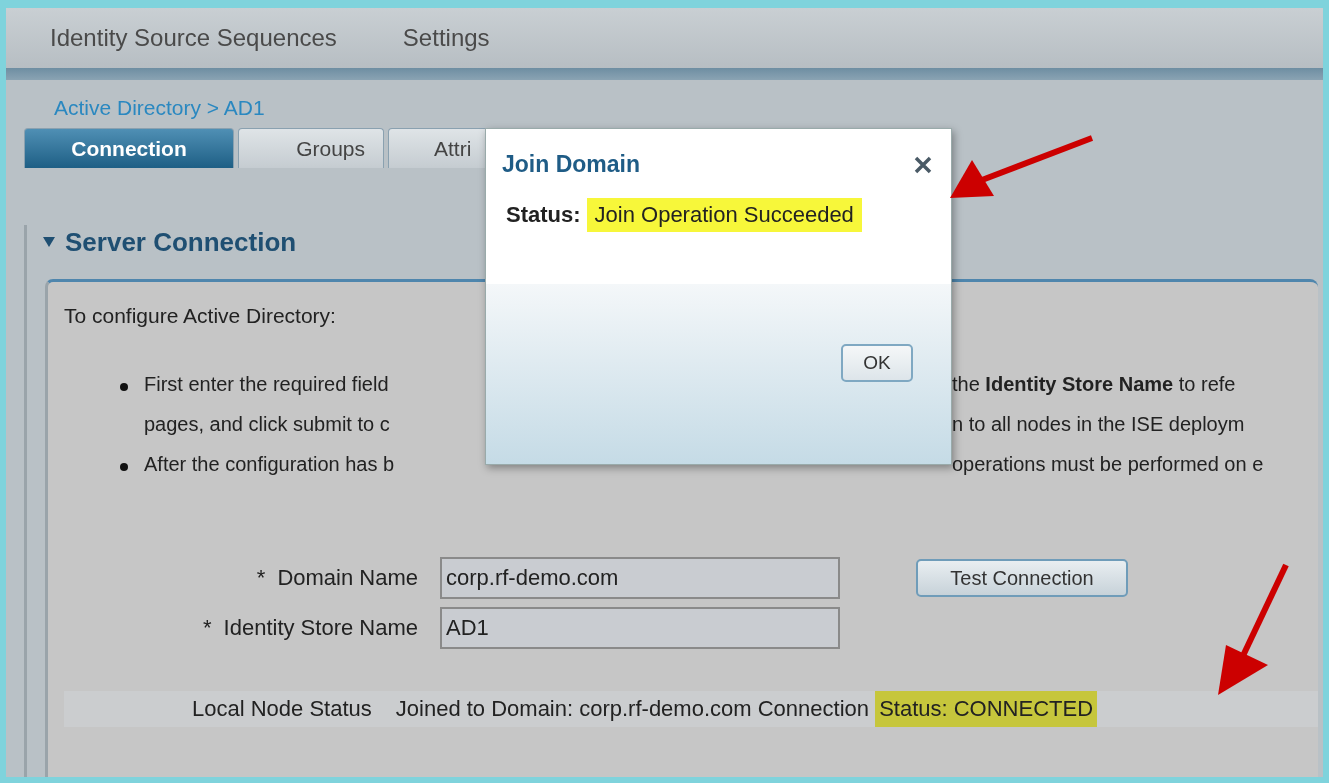  I want to click on instruction-text: After the configuration has b, so click(269, 464).